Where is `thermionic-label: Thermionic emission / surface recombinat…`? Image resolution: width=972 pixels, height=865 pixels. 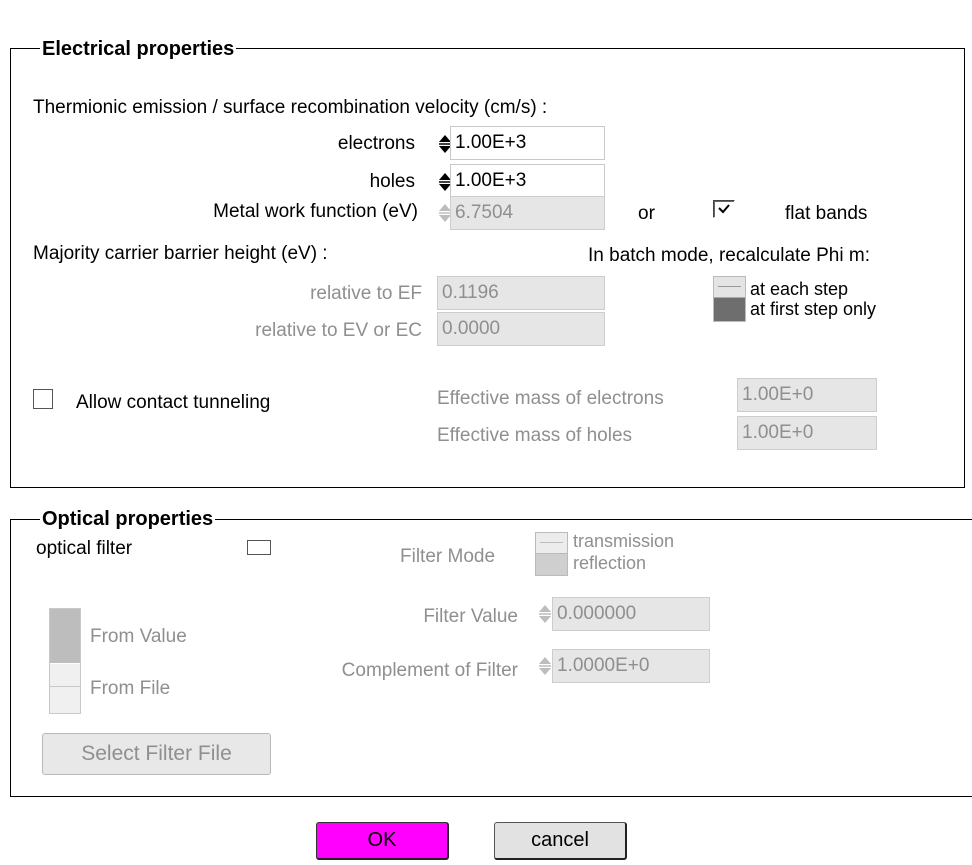
thermionic-label: Thermionic emission / surface recombinat… is located at coordinates (290, 107).